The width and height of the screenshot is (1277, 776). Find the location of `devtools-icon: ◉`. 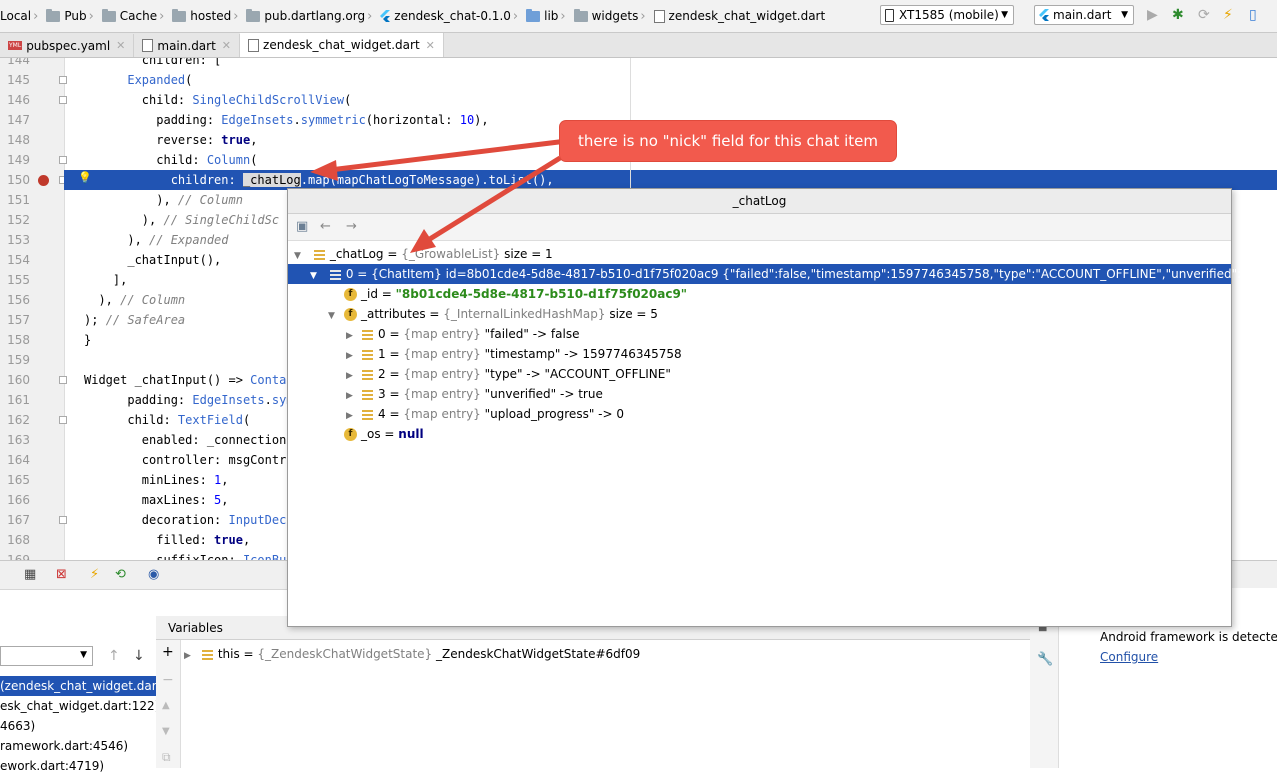

devtools-icon: ◉ is located at coordinates (153, 574).